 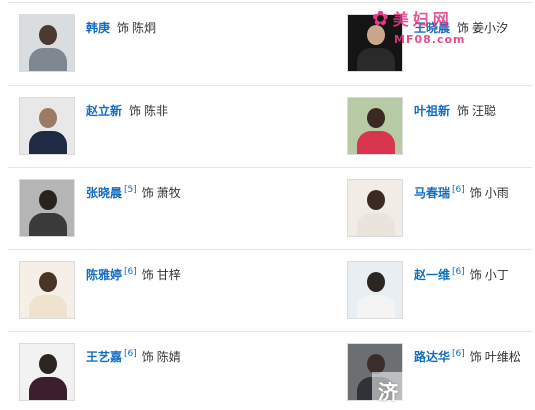 What do you see at coordinates (496, 193) in the screenshot?
I see `role-name: 小雨` at bounding box center [496, 193].